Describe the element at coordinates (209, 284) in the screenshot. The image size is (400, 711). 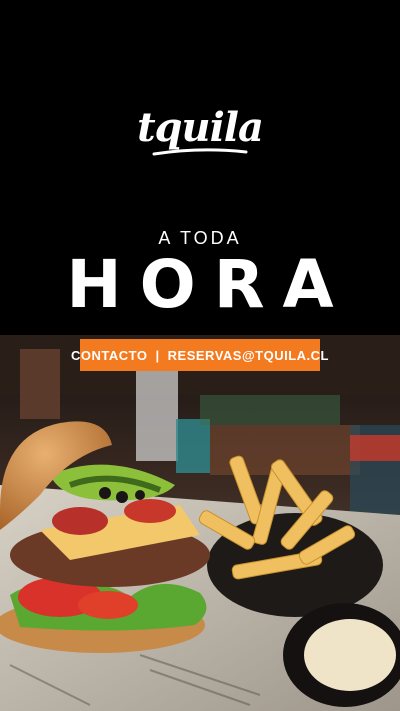
I see `hero-headline: HORA` at that location.